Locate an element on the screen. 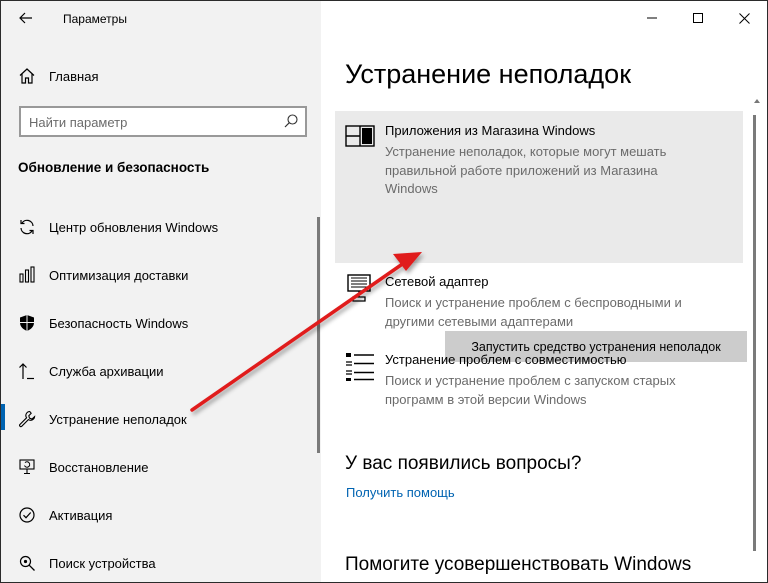 Image resolution: width=768 pixels, height=583 pixels. sidebar-item-label: Главная is located at coordinates (74, 76).